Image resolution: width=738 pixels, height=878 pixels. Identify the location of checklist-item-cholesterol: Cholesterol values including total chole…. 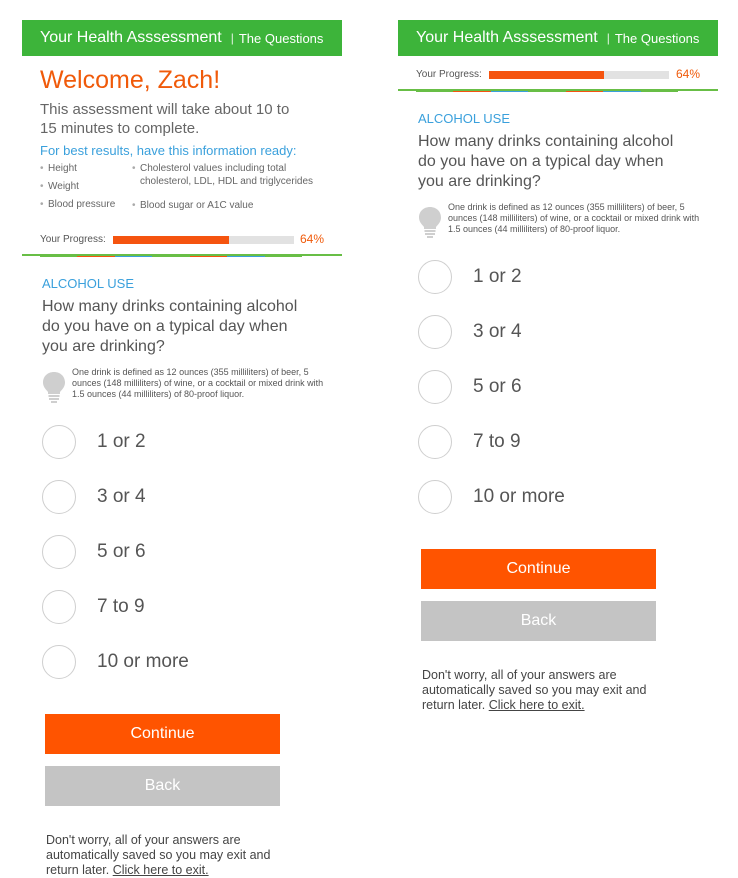
(232, 175).